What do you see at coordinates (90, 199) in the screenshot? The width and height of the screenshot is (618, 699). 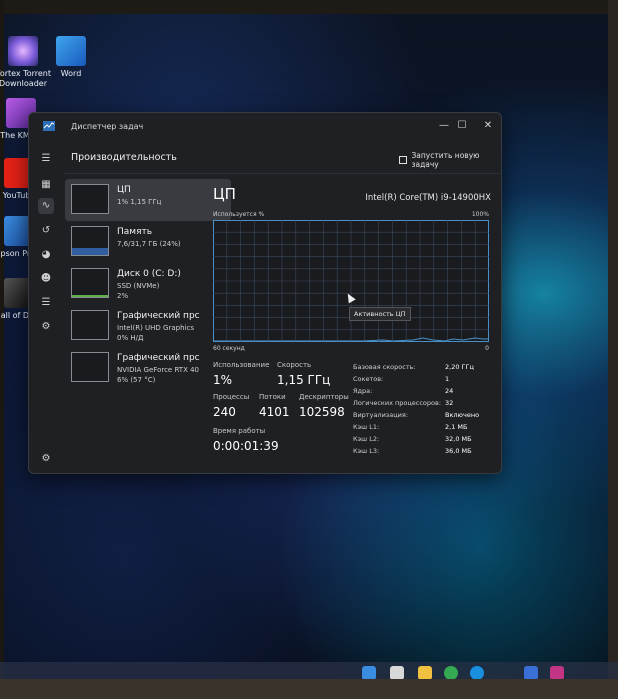 I see `cpu-thumbnail` at bounding box center [90, 199].